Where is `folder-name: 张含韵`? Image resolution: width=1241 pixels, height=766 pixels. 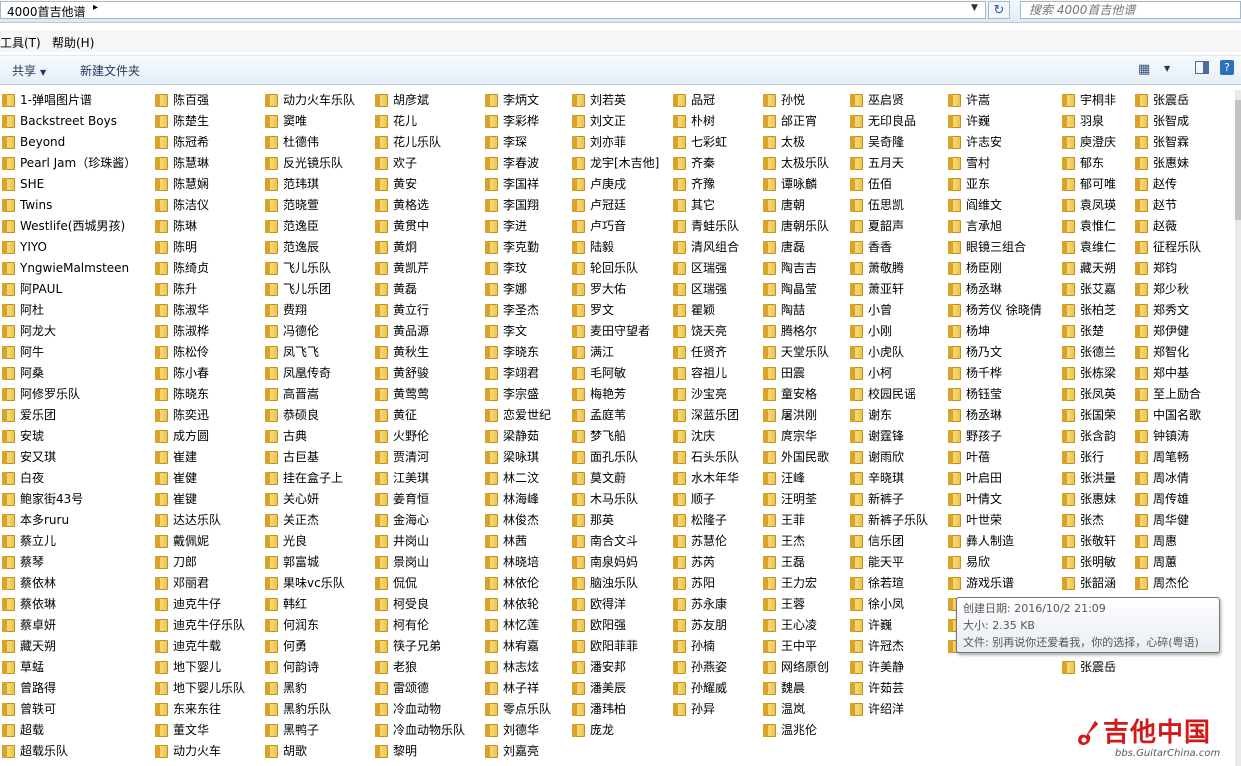
folder-name: 张含韵 is located at coordinates (1098, 436).